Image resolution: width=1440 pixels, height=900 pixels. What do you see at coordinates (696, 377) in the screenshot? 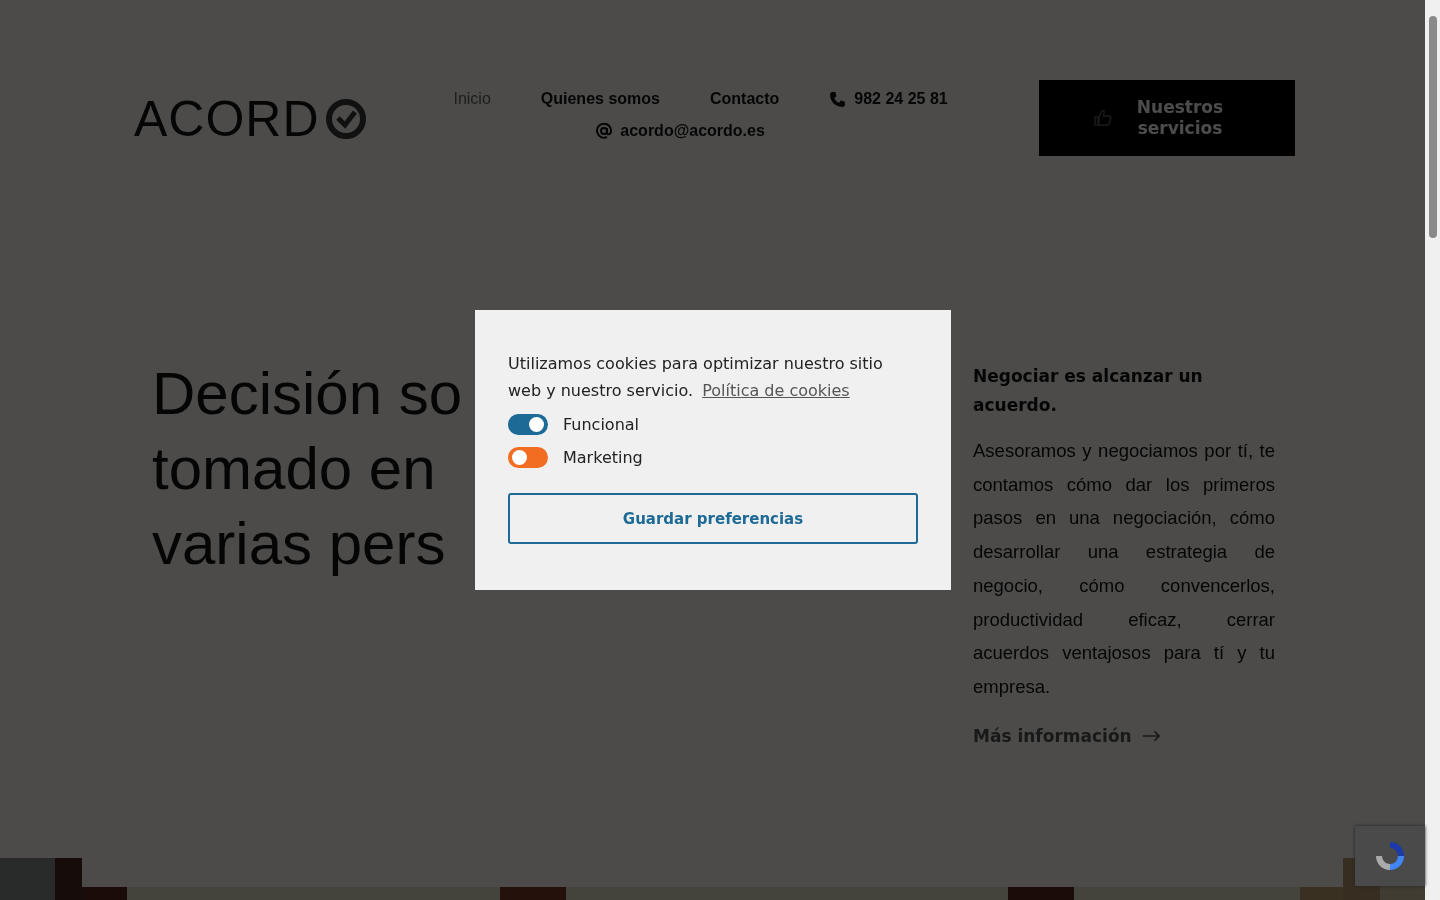
I see `cookie-message: Utilizamos cookies para optimizar nuestro sitio web y nuestro servicio. Política de cookies` at bounding box center [696, 377].